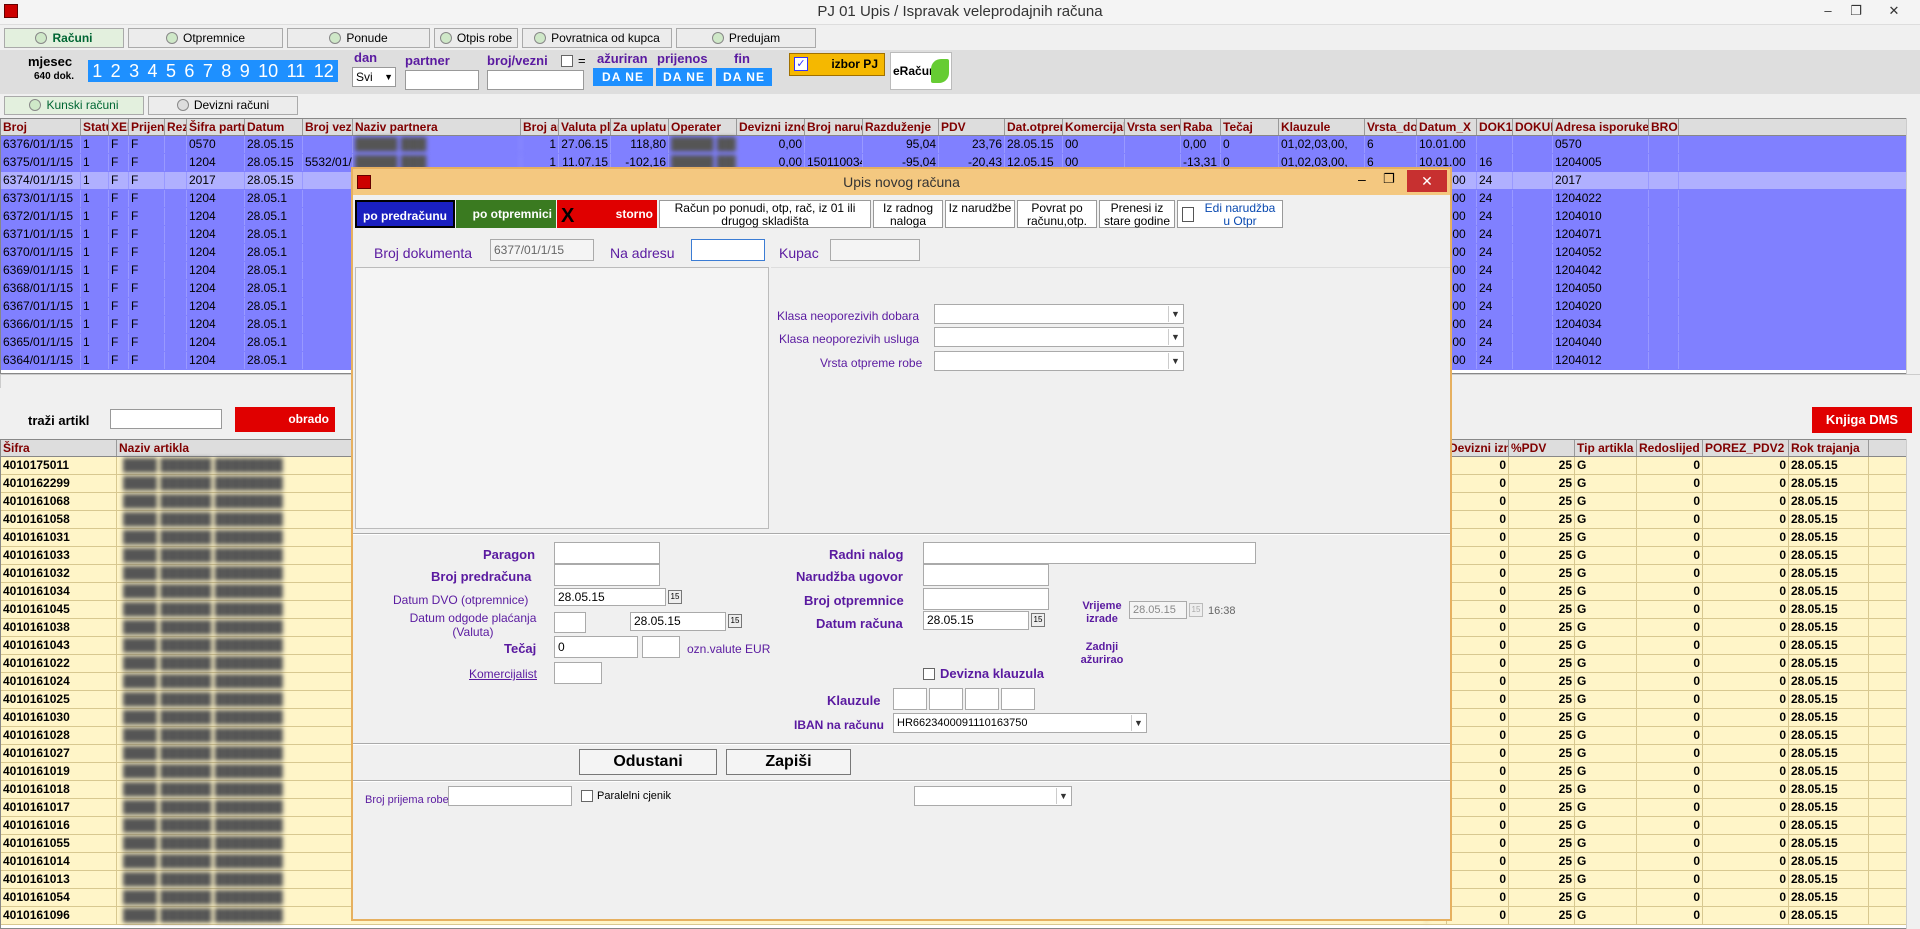 This screenshot has height=929, width=1920. I want to click on column-header: Rok trajanja, so click(1829, 448).